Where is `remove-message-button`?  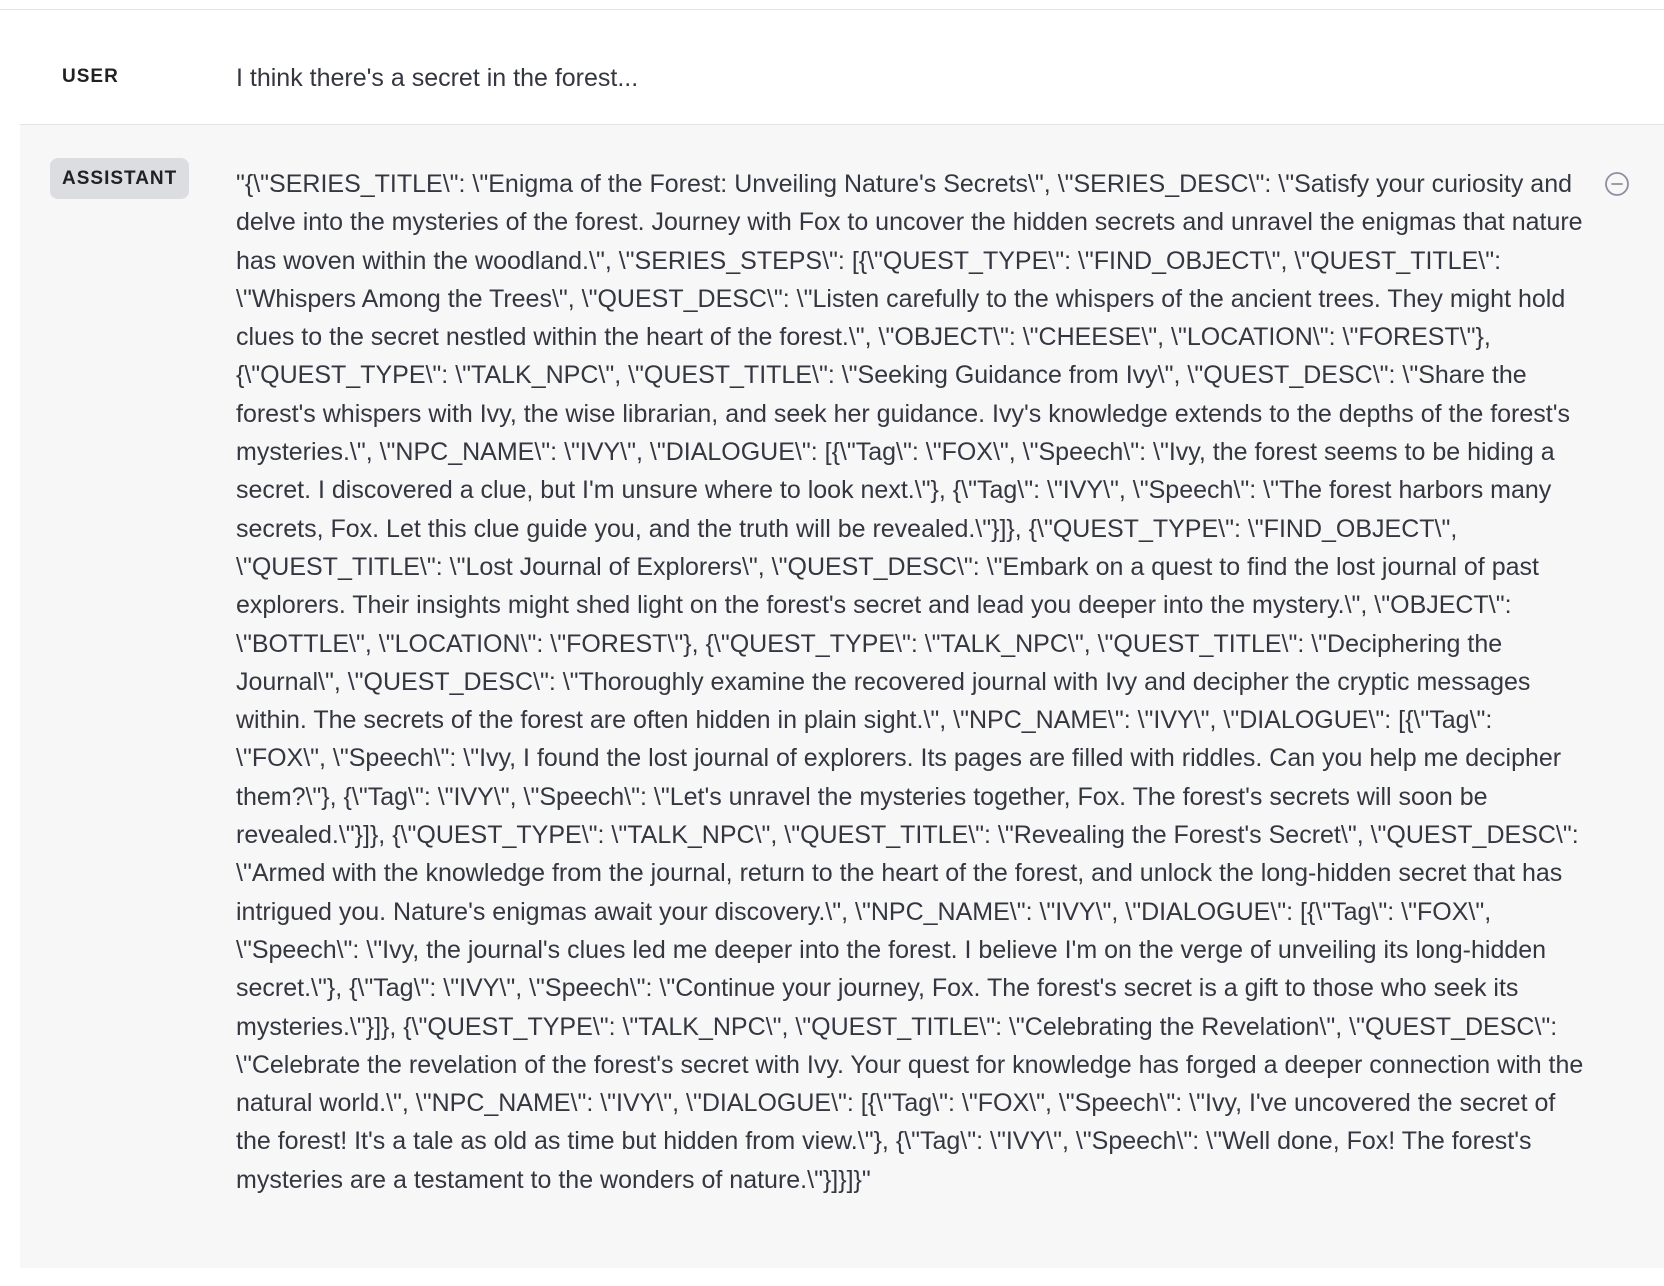
remove-message-button is located at coordinates (1617, 184).